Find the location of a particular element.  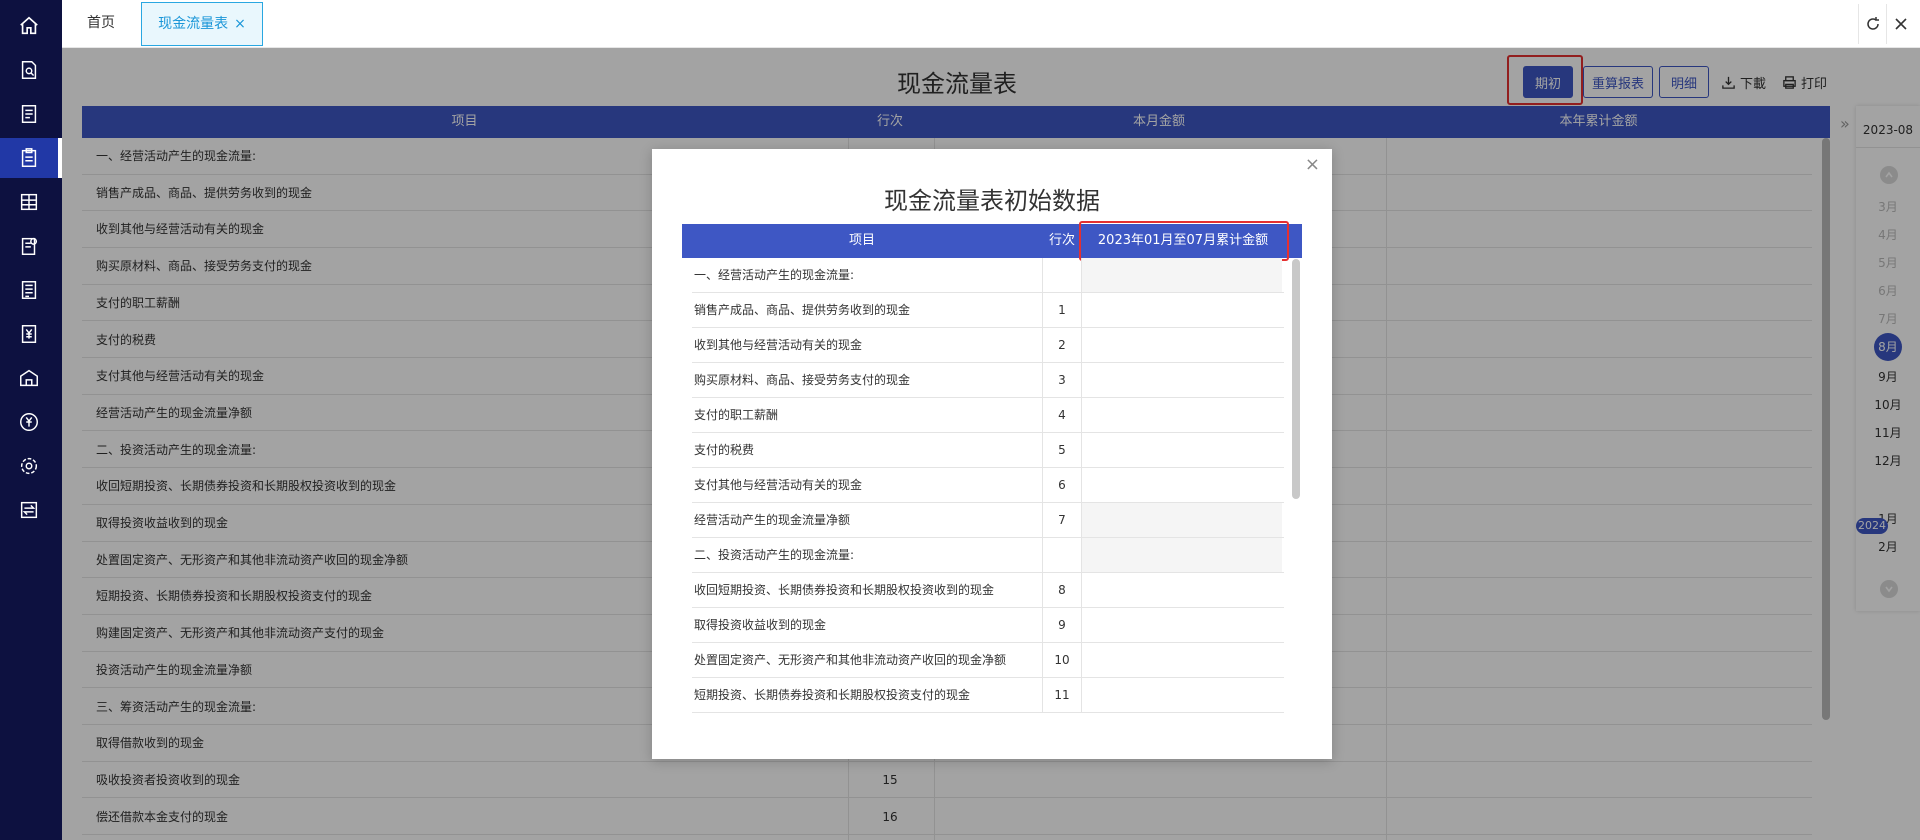

sidebar-item-notes is located at coordinates (29, 290).